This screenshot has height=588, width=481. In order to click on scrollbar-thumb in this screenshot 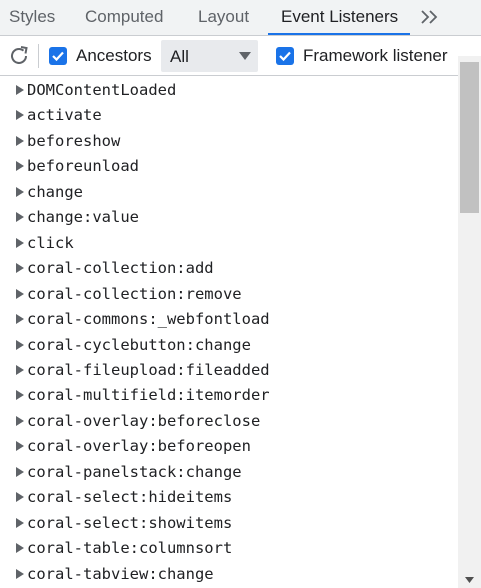, I will do `click(469, 137)`.